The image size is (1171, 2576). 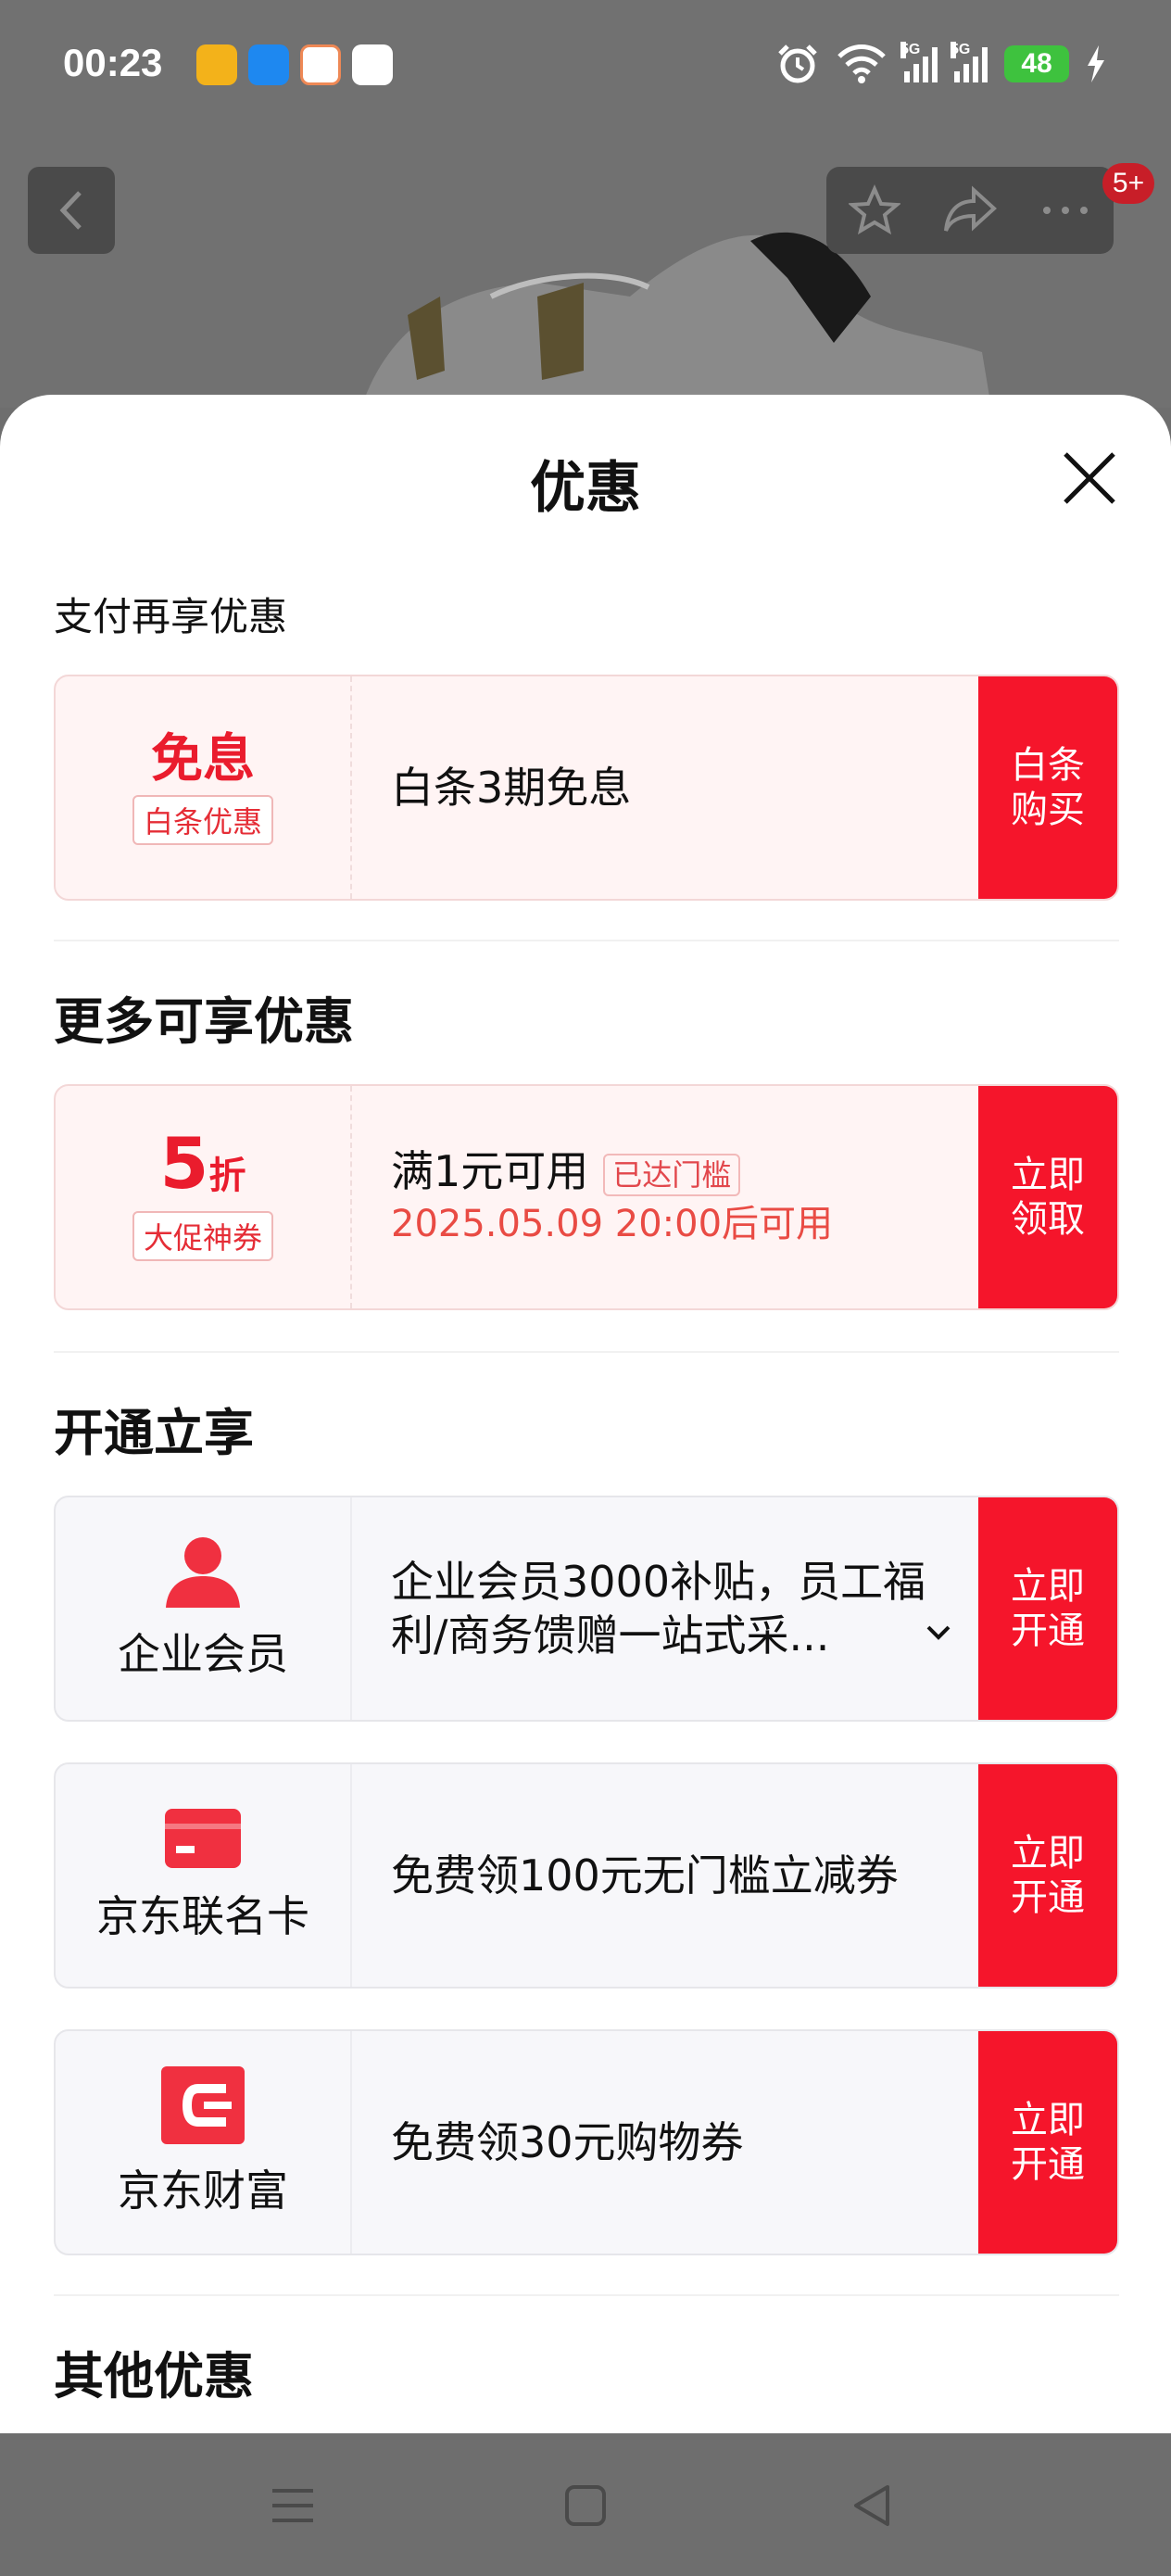 What do you see at coordinates (511, 788) in the screenshot?
I see `baitiao-offer-text: 白条3期免息` at bounding box center [511, 788].